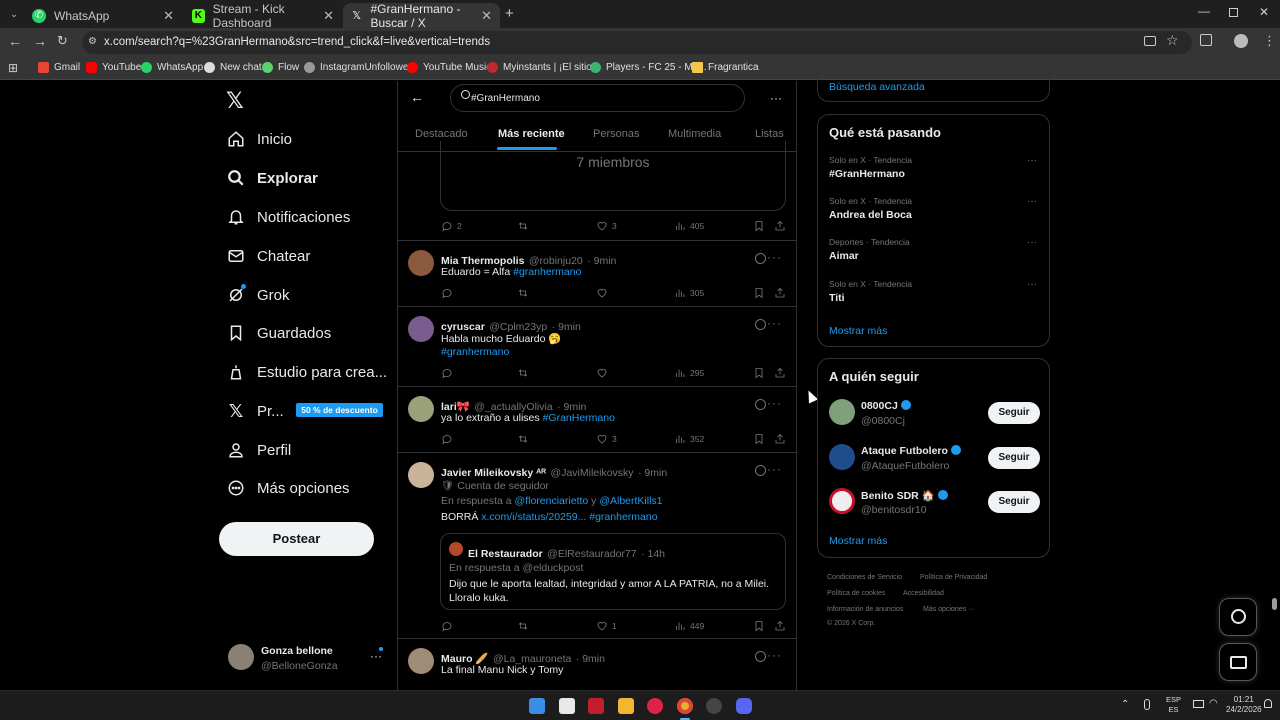 This screenshot has height=720, width=1280. What do you see at coordinates (864, 577) in the screenshot?
I see `footer-terms: Condiciones de Servicio` at bounding box center [864, 577].